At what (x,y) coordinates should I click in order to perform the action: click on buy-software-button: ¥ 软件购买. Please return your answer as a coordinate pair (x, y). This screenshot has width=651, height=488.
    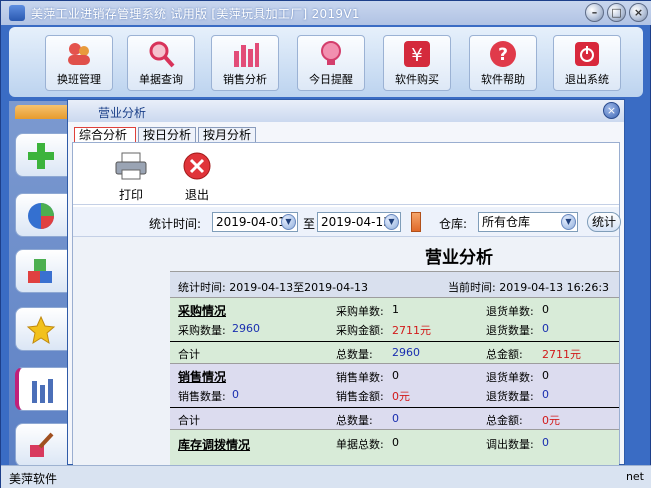
    Looking at the image, I should click on (417, 63).